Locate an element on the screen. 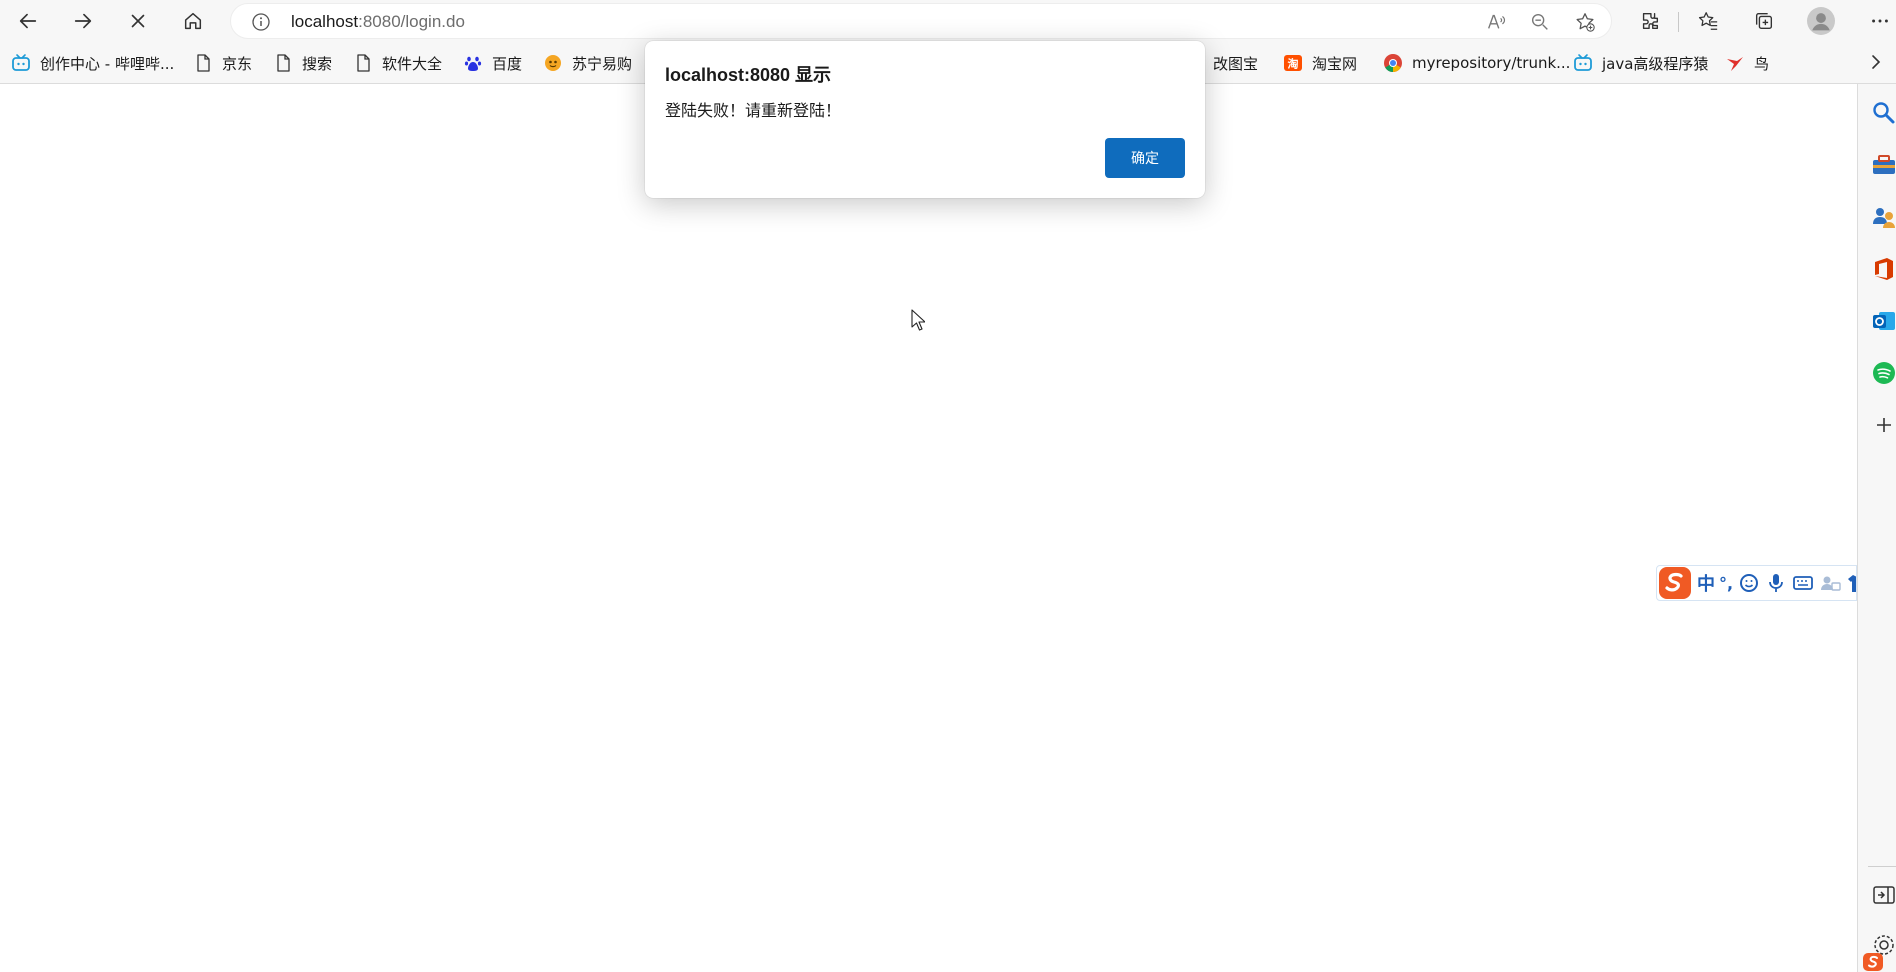 The height and width of the screenshot is (972, 1896). bird-icon is located at coordinates (1735, 64).